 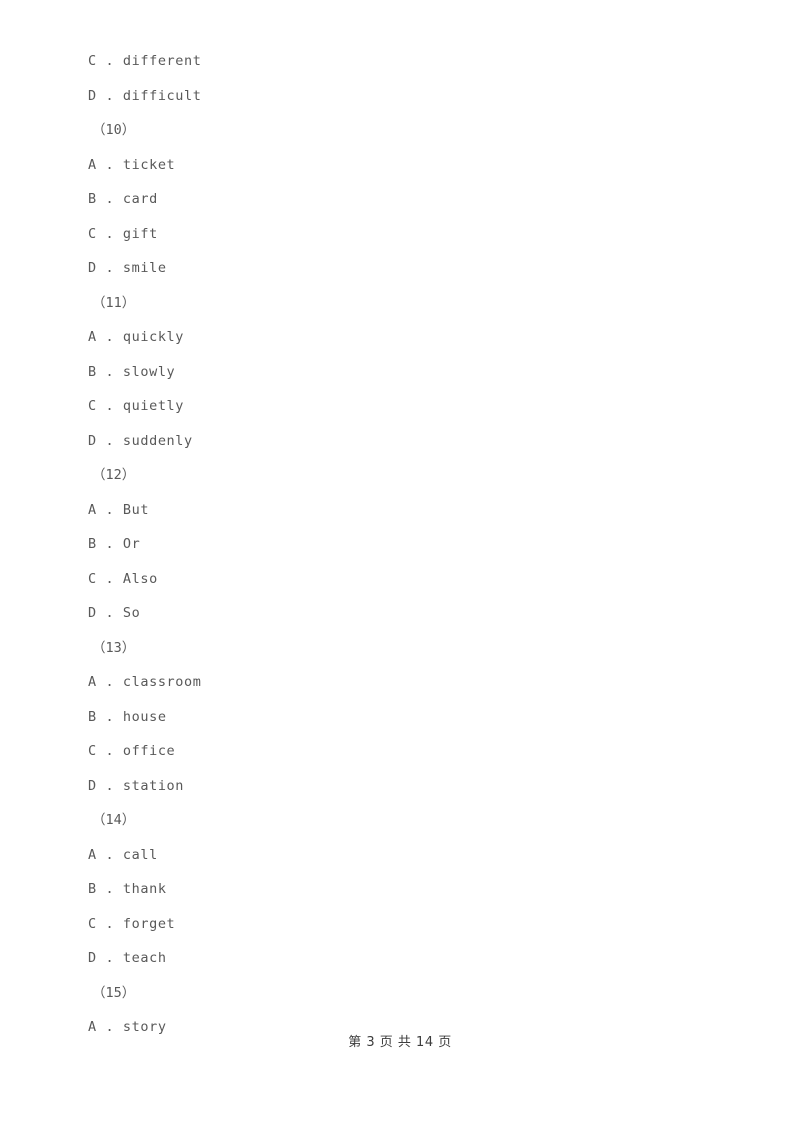 What do you see at coordinates (114, 302) in the screenshot?
I see `question-number: （11）` at bounding box center [114, 302].